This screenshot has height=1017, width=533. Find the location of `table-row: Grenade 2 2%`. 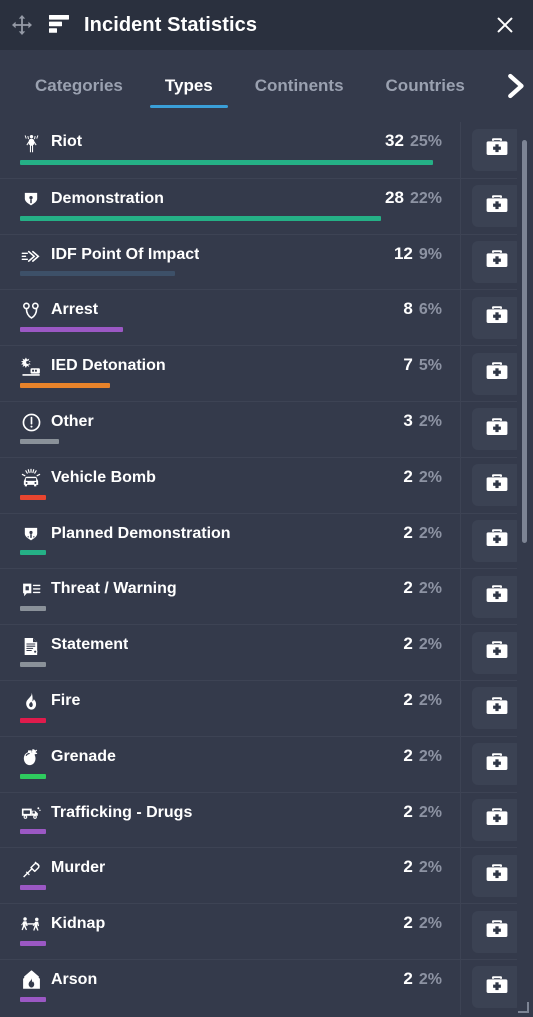

table-row: Grenade 2 2% is located at coordinates (266, 763).